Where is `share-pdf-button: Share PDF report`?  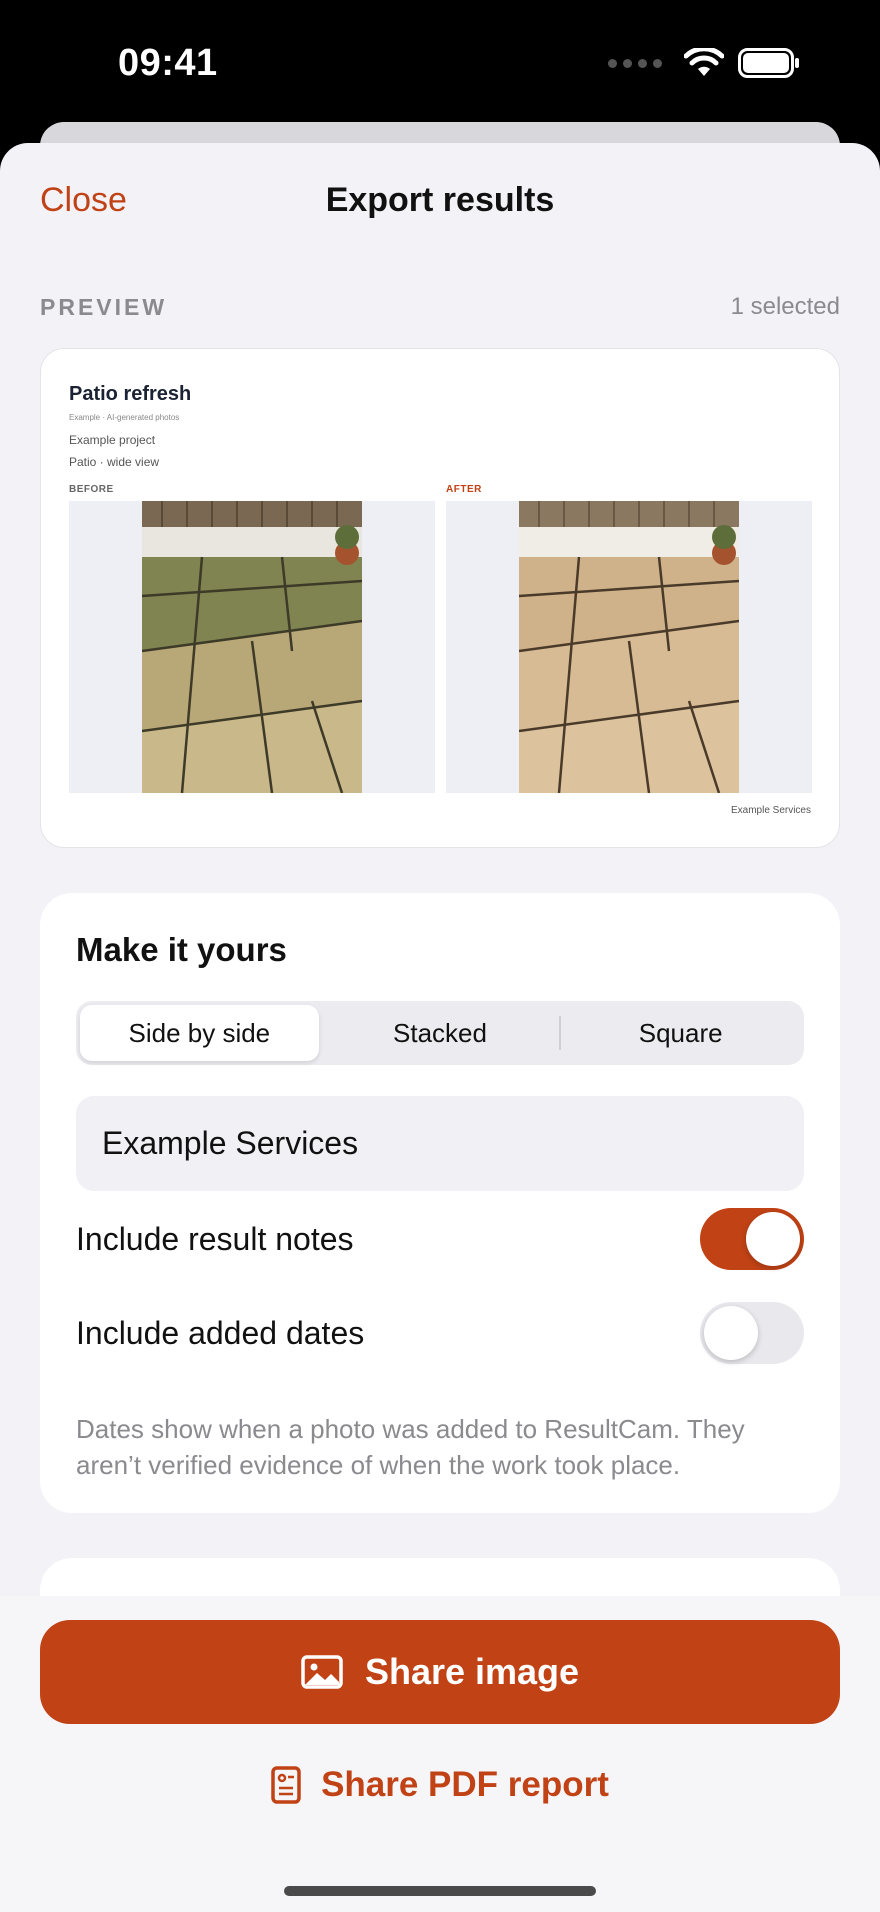
share-pdf-button: Share PDF report is located at coordinates (440, 1785).